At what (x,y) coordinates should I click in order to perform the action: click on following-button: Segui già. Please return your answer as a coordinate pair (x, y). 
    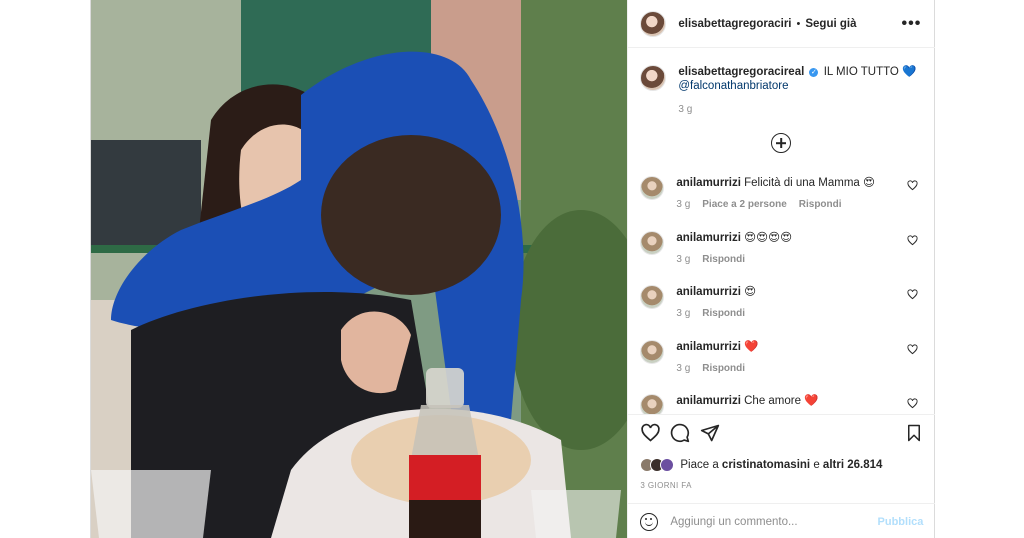
    Looking at the image, I should click on (830, 24).